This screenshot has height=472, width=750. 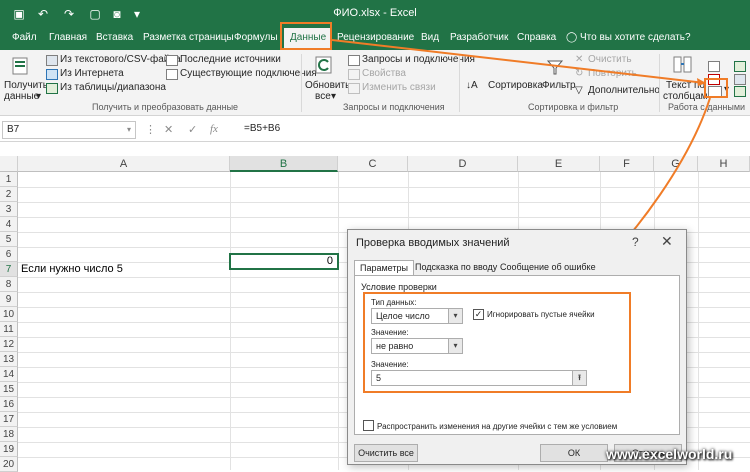 What do you see at coordinates (433, 243) in the screenshot?
I see `dialog-title: Проверка вводимых значений` at bounding box center [433, 243].